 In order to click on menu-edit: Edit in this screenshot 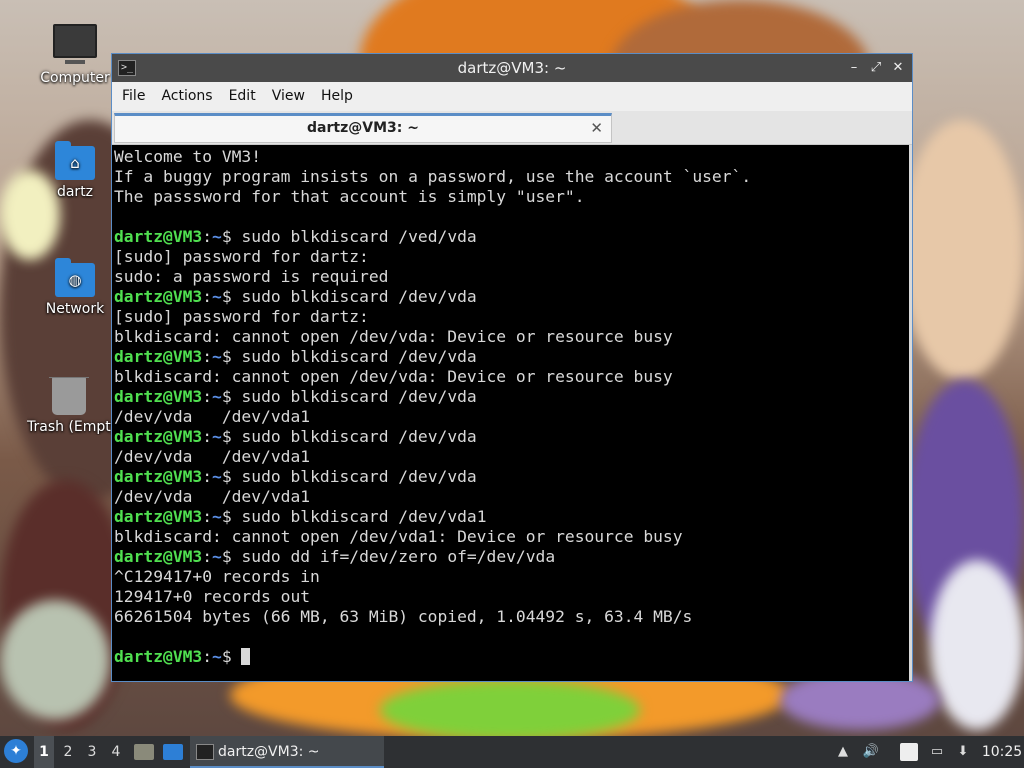, I will do `click(242, 96)`.